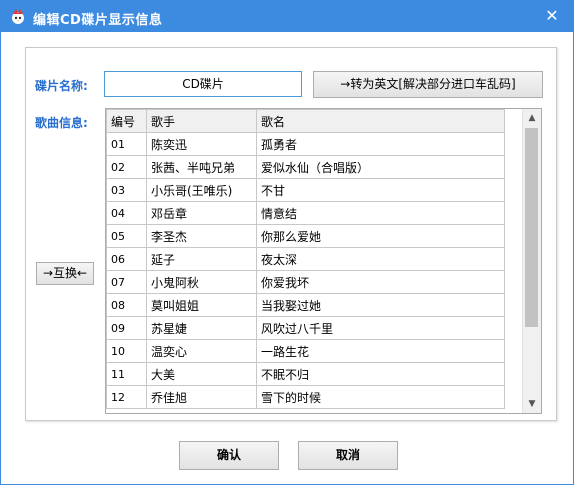  I want to click on cell-number: 07, so click(126, 282).